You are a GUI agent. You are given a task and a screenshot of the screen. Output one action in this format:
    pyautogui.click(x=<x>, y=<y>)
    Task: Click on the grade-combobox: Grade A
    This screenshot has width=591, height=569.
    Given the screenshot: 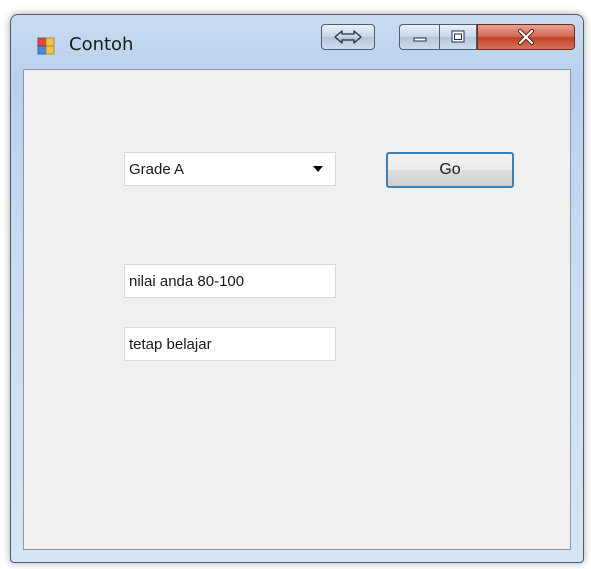 What is the action you would take?
    pyautogui.click(x=230, y=169)
    